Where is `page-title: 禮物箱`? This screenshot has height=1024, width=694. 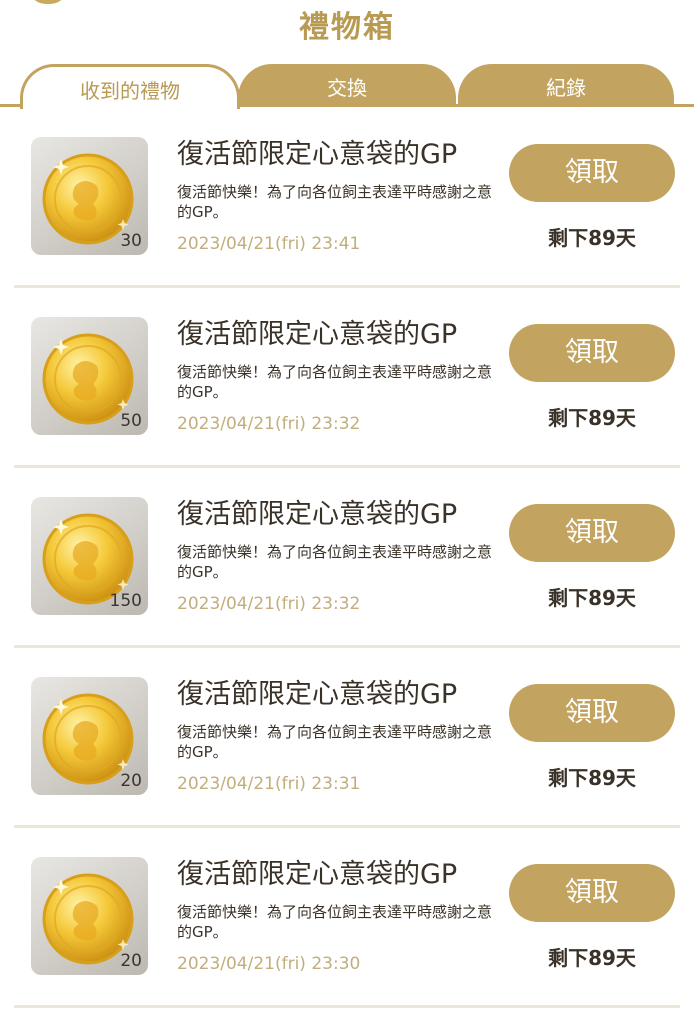 page-title: 禮物箱 is located at coordinates (347, 27).